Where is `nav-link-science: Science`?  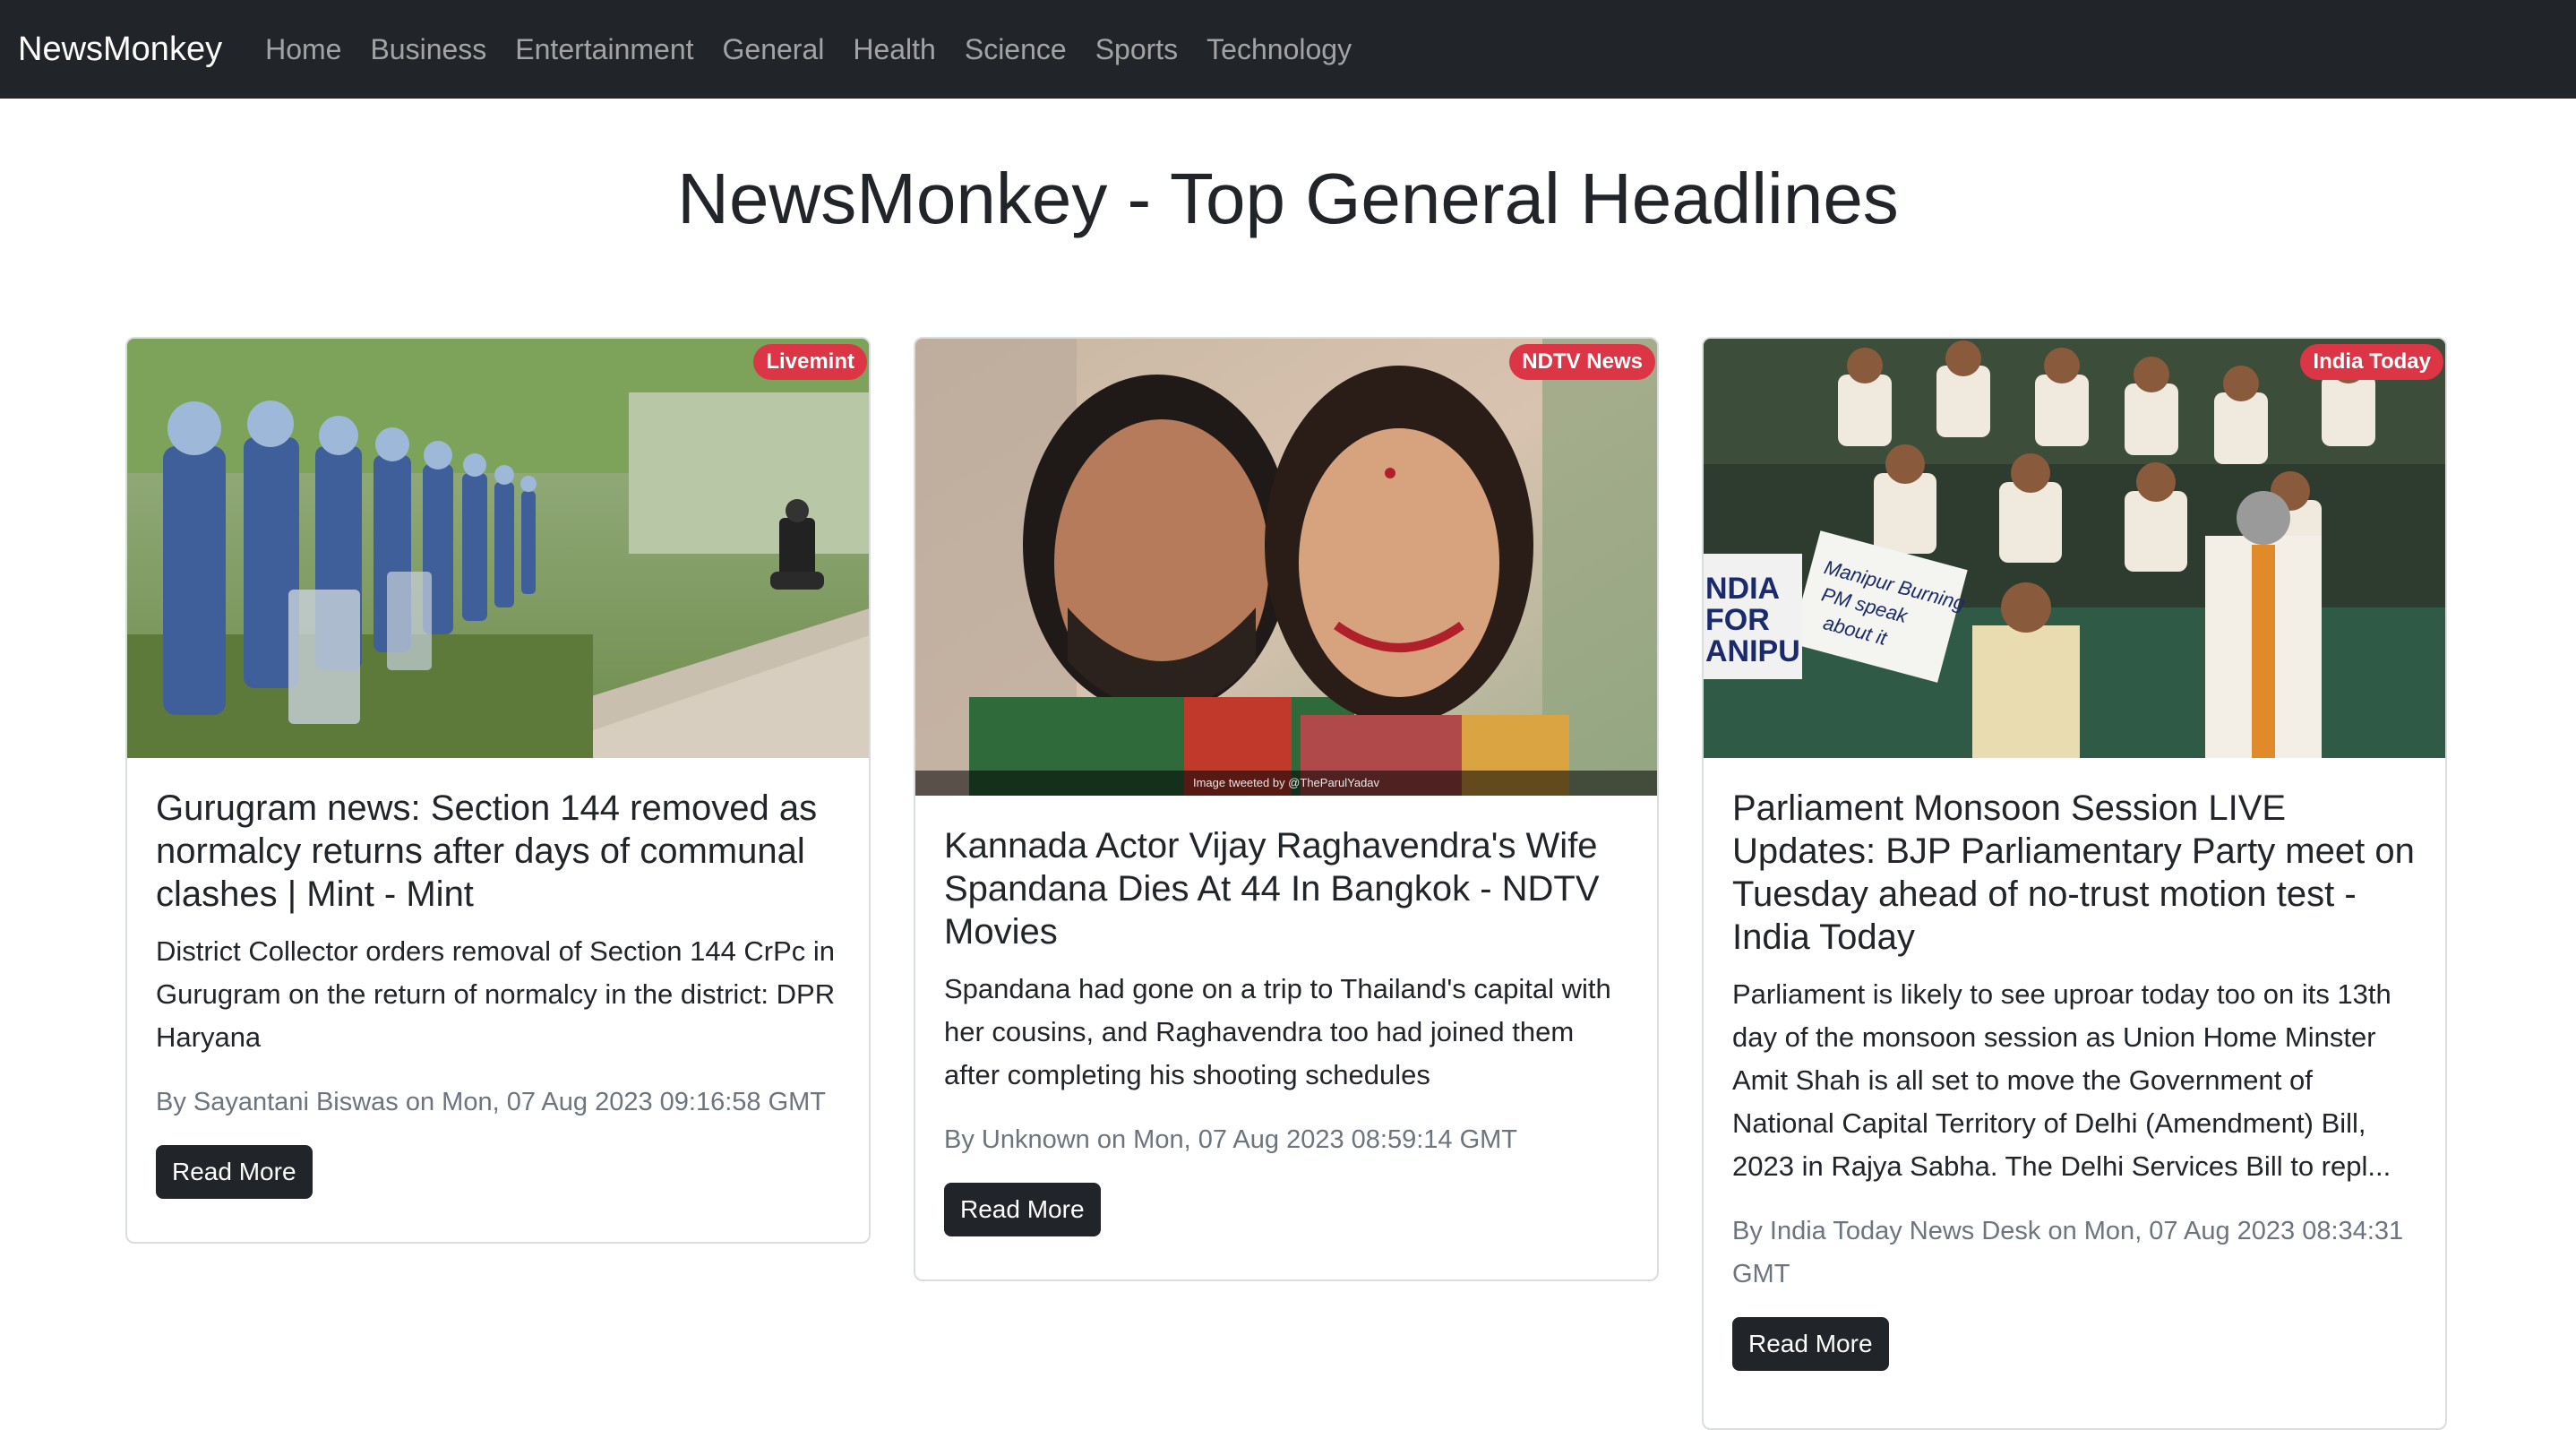
nav-link-science: Science is located at coordinates (1015, 49).